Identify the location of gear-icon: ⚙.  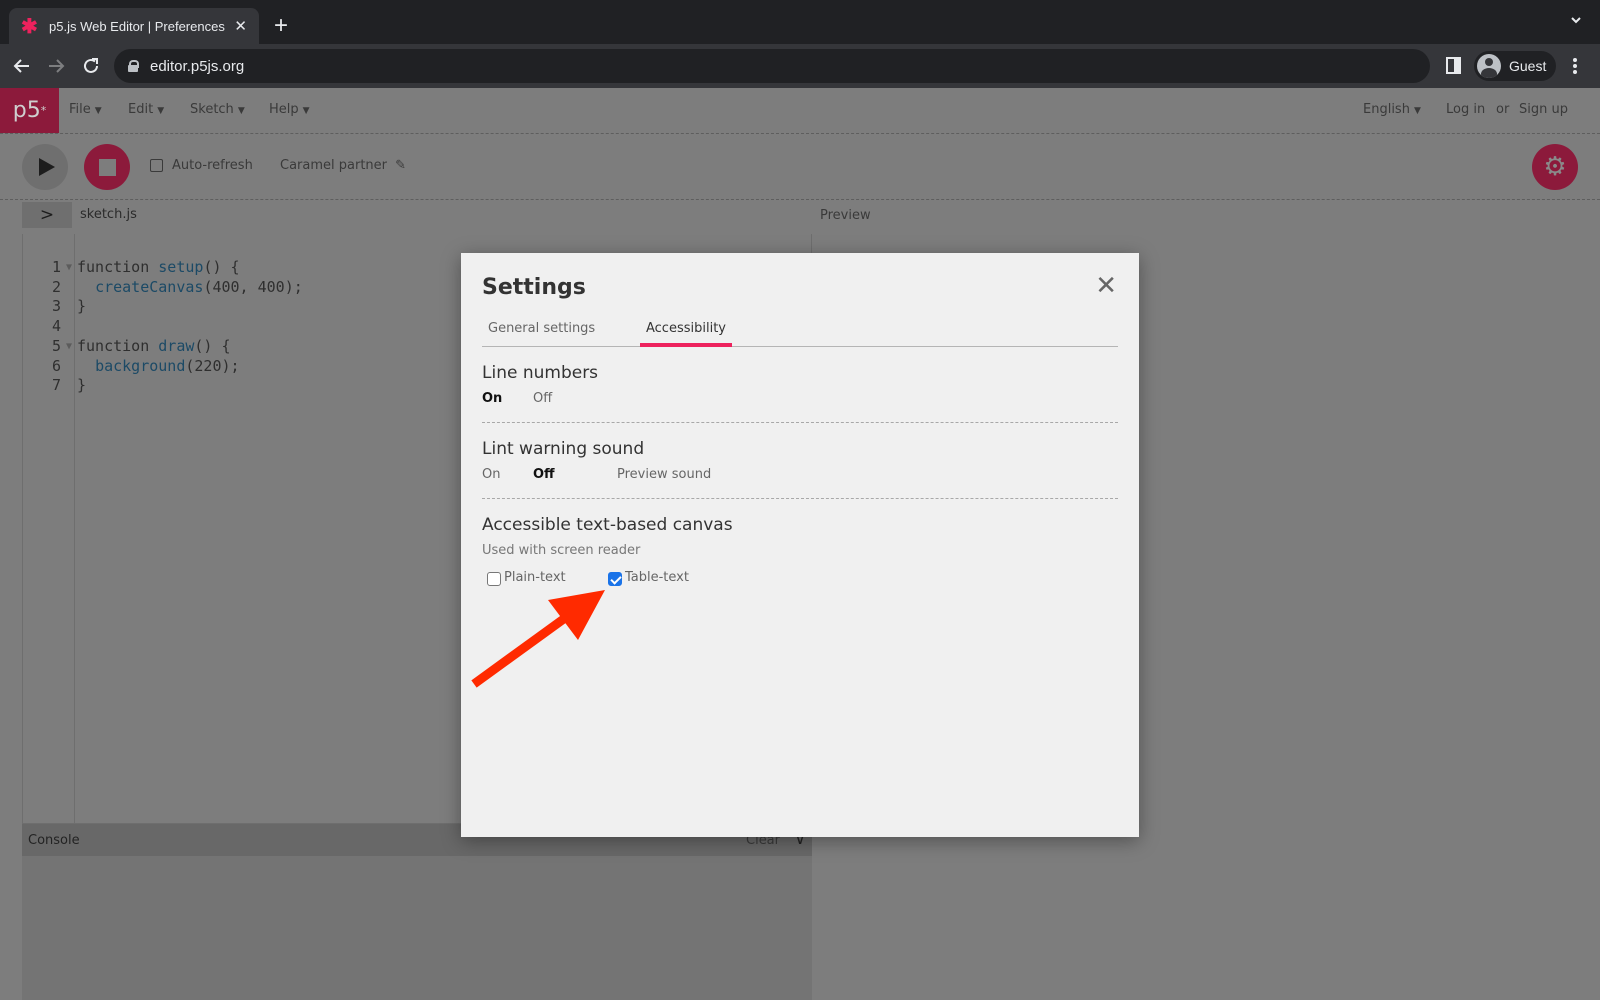
(1555, 167).